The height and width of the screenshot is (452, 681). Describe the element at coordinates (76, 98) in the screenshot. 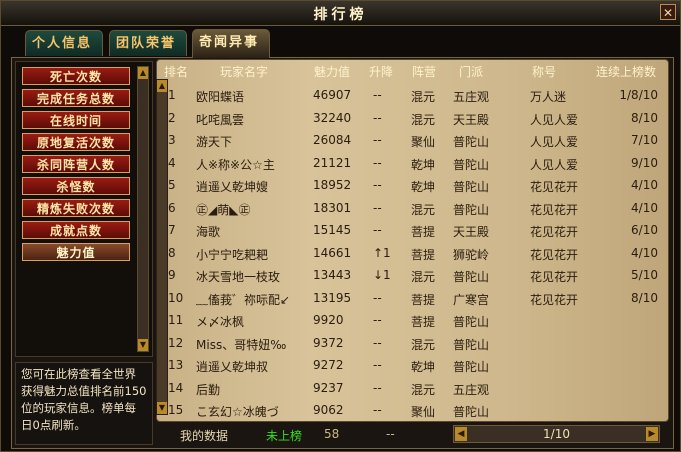

I see `category-item-quests: 完成任务总数` at that location.